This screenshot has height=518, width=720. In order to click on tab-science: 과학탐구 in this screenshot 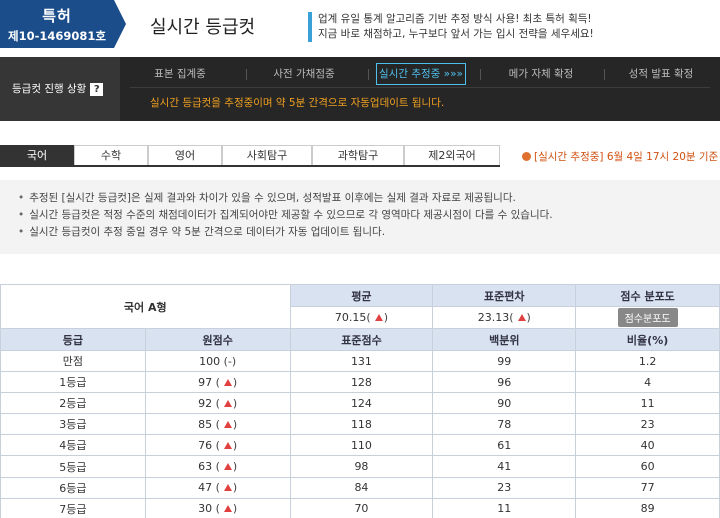, I will do `click(358, 156)`.